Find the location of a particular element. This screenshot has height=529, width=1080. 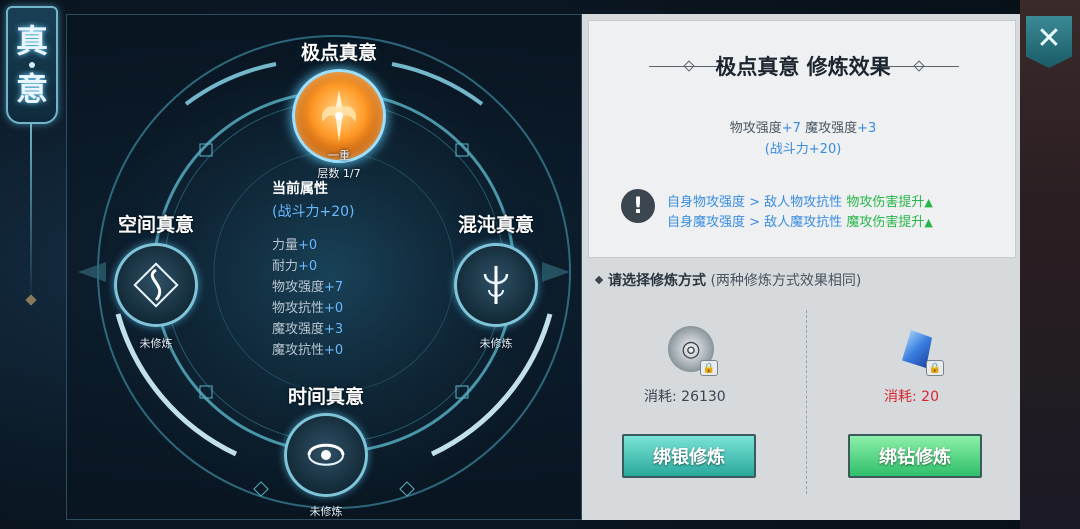

node-time-name: 时间真意 is located at coordinates (325, 397).